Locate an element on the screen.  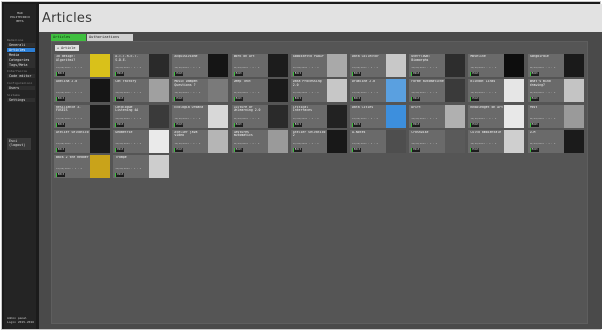
sidebar-item-media: Media is located at coordinates (21, 55).